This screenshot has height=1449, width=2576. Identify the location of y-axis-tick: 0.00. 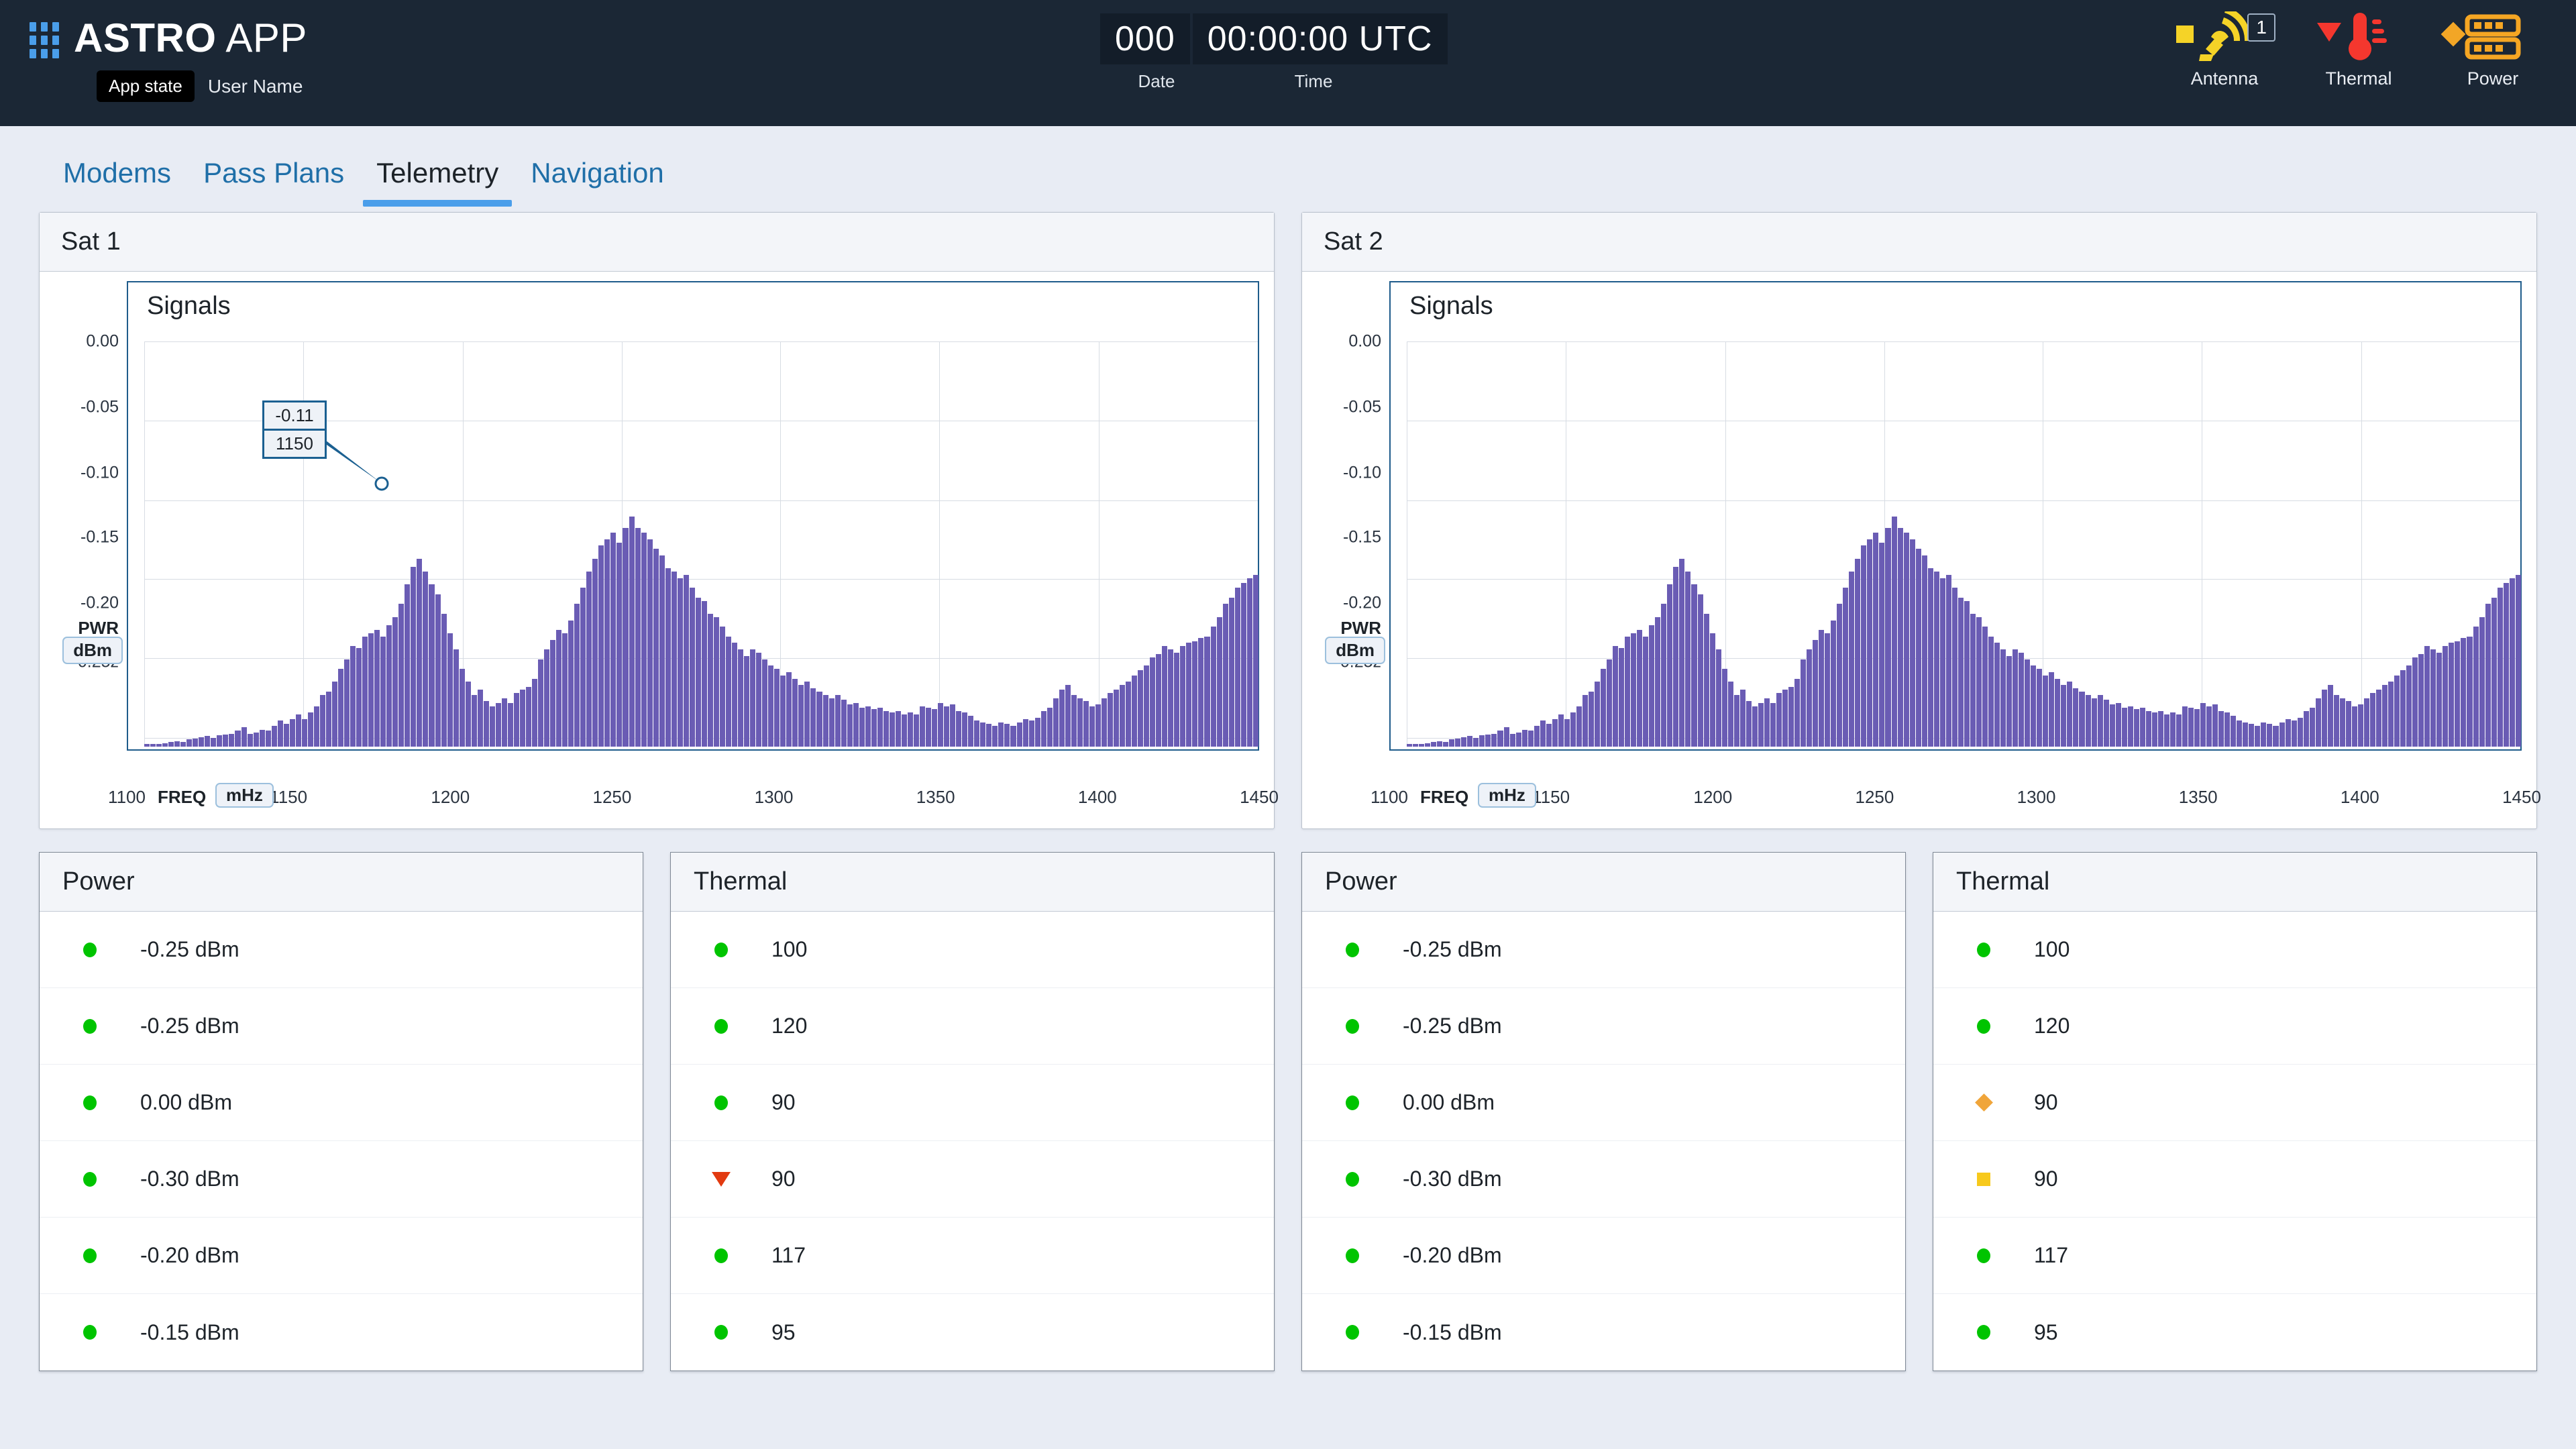
(102, 341).